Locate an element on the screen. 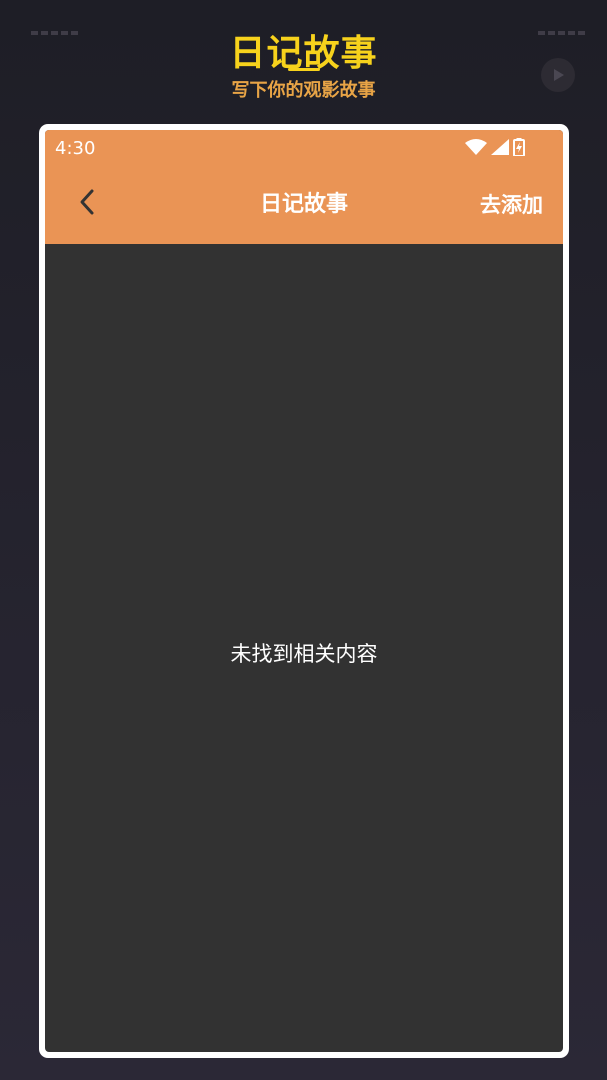 The height and width of the screenshot is (1080, 607). status-bar: 4:30 is located at coordinates (304, 148).